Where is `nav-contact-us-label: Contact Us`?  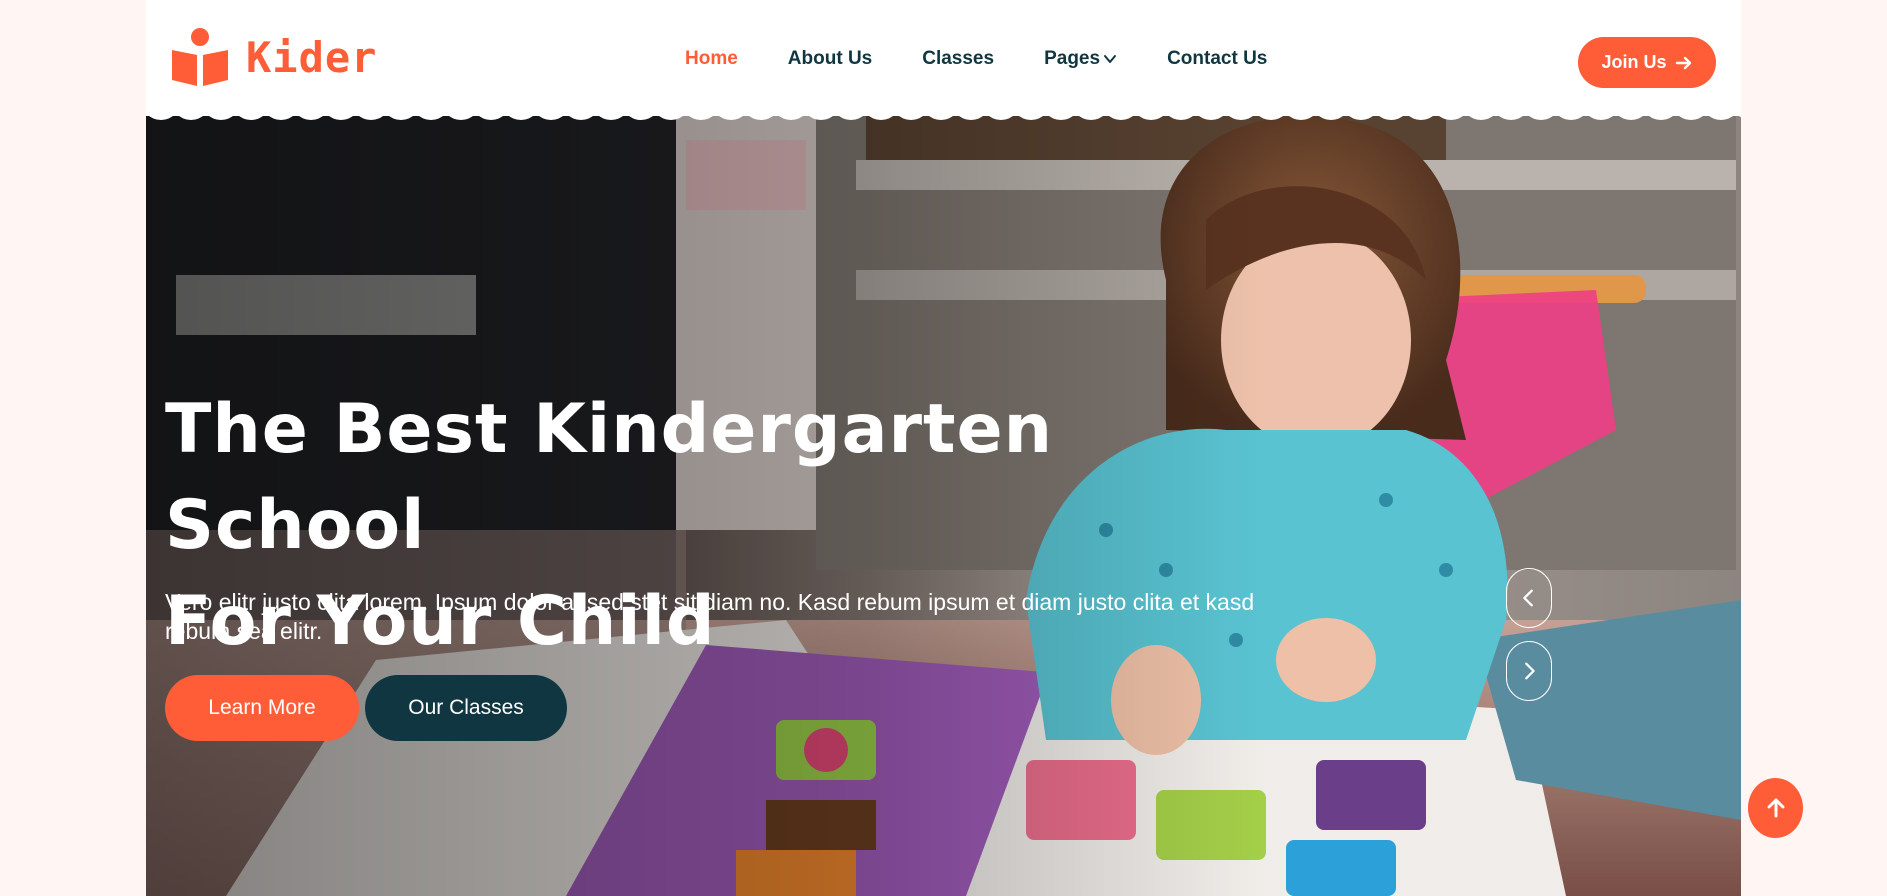
nav-contact-us-label: Contact Us is located at coordinates (1217, 58).